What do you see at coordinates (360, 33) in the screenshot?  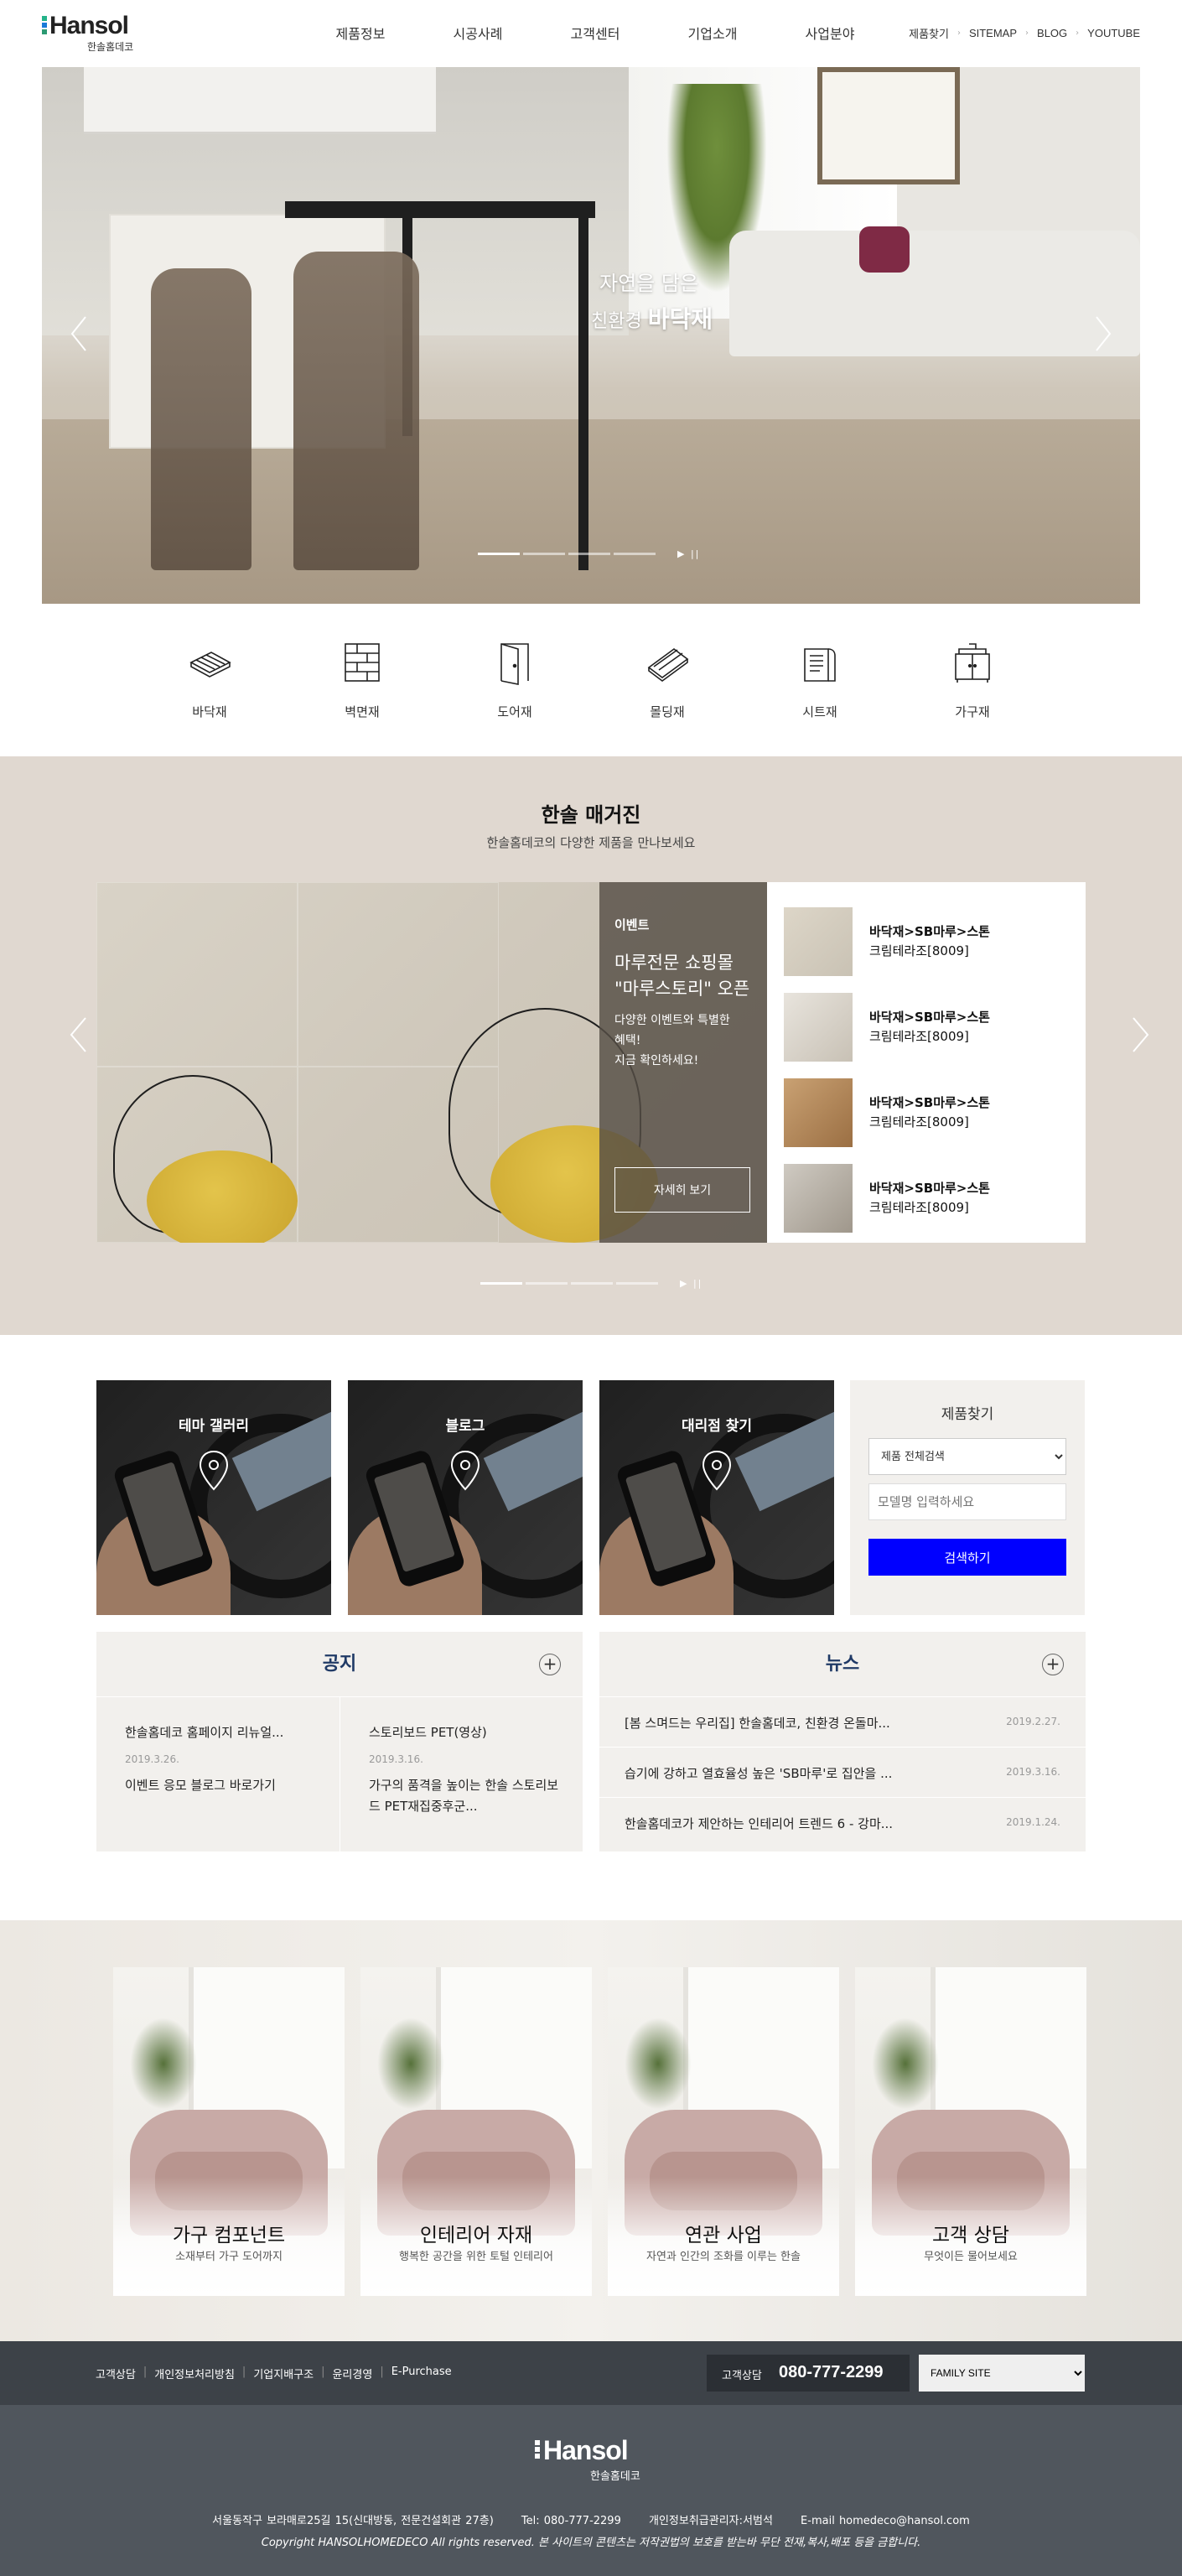 I see `nav-item-products: 제품정보` at bounding box center [360, 33].